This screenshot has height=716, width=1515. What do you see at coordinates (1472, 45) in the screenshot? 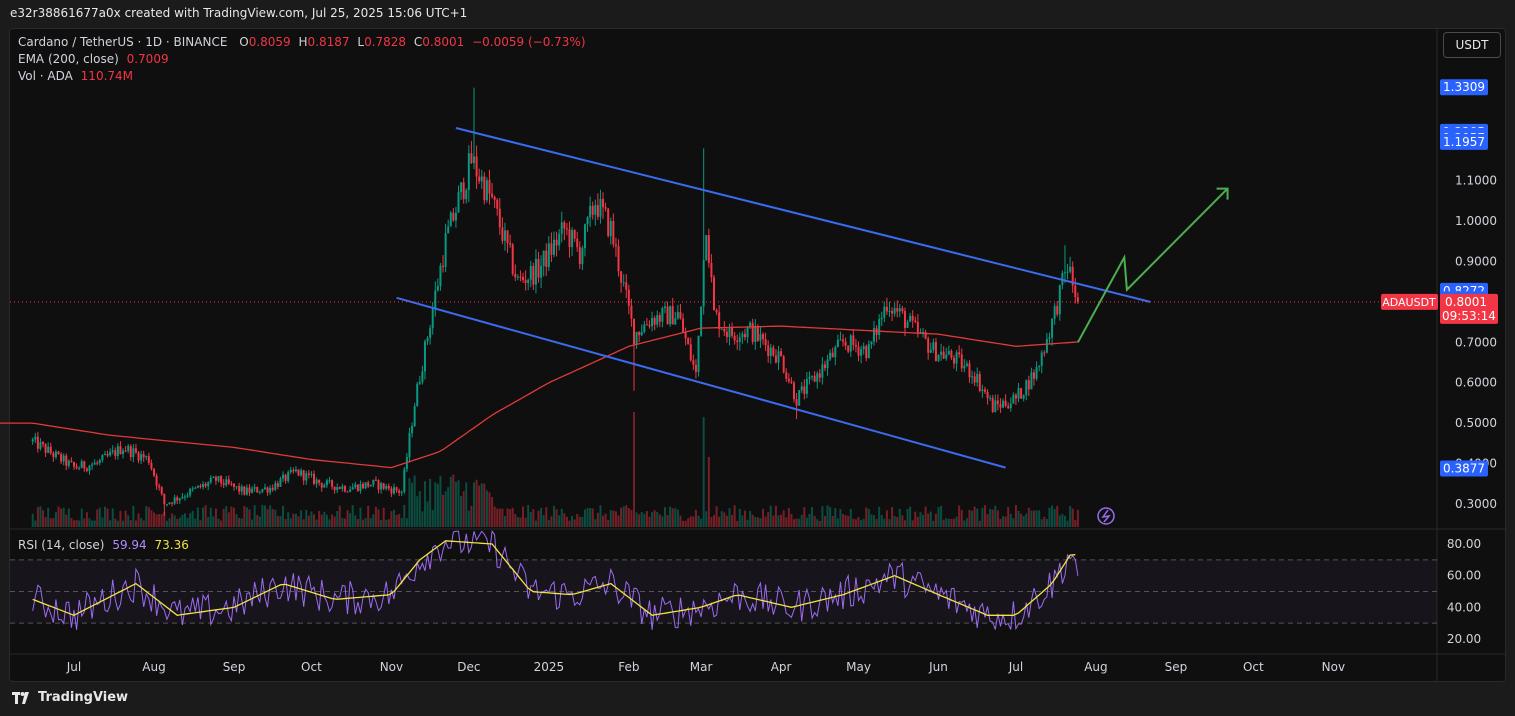
I see `currency-button: USDT` at bounding box center [1472, 45].